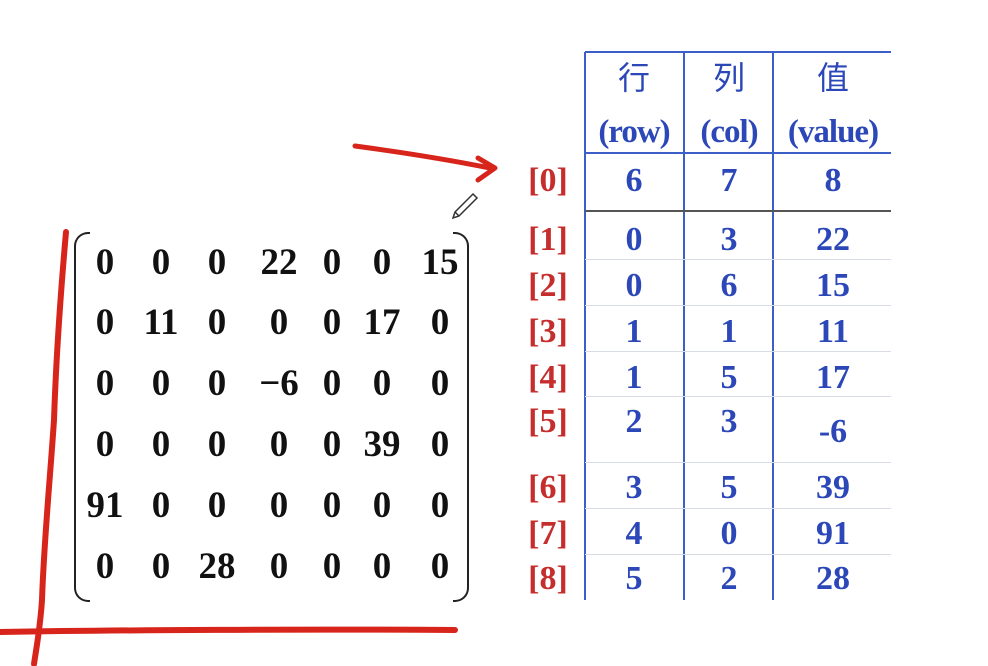 The image size is (988, 666). I want to click on matrix-cell: 22, so click(279, 262).